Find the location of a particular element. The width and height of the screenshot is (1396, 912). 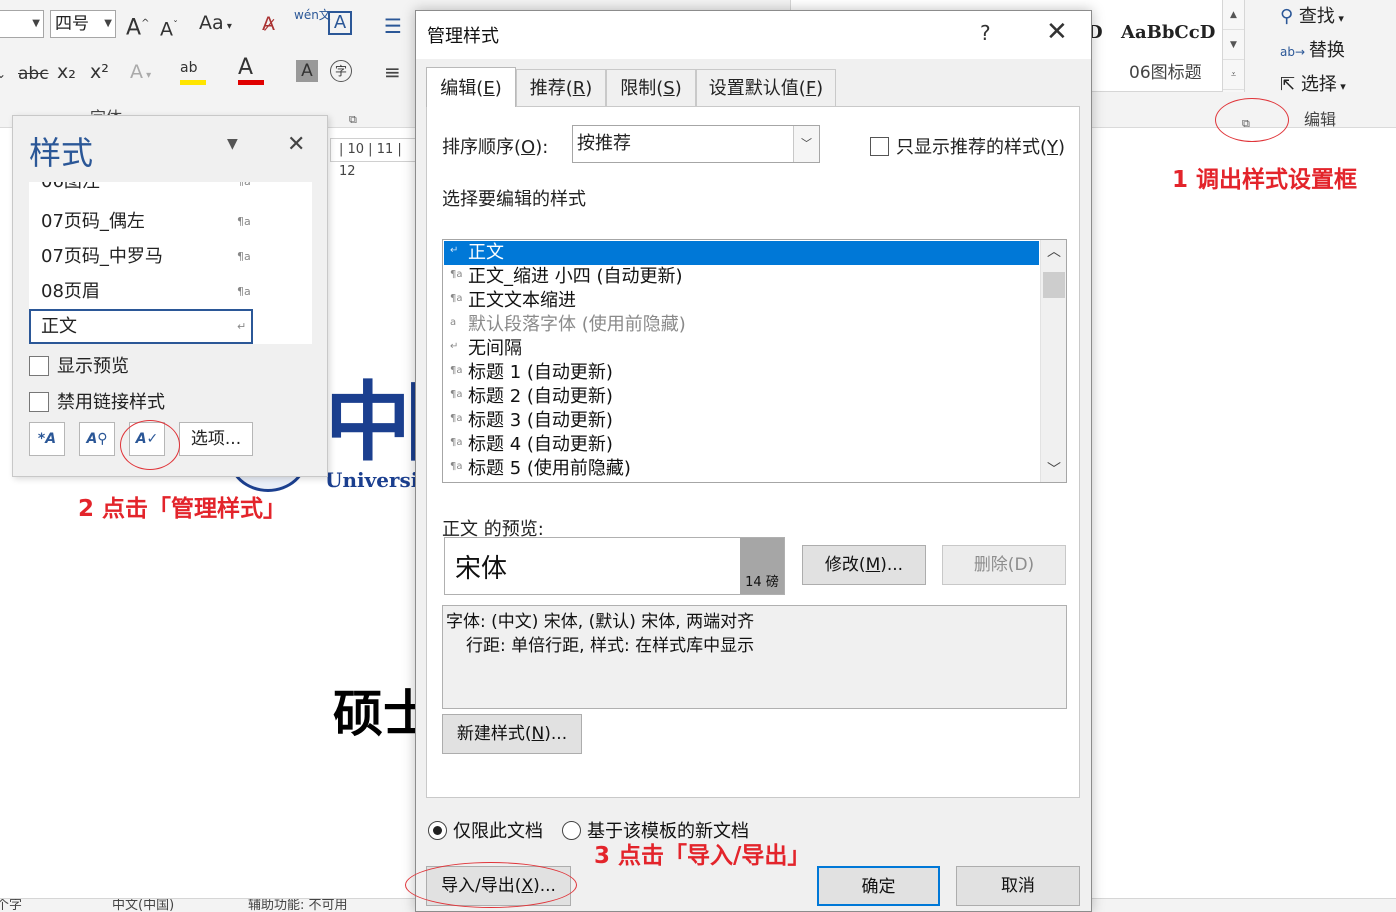

styles-list: 06图注 ¶a 07页码_偶左 ¶a 07页码_中罗马 ¶a 08页眉 ¶a 正文 ↵ is located at coordinates (170, 263).